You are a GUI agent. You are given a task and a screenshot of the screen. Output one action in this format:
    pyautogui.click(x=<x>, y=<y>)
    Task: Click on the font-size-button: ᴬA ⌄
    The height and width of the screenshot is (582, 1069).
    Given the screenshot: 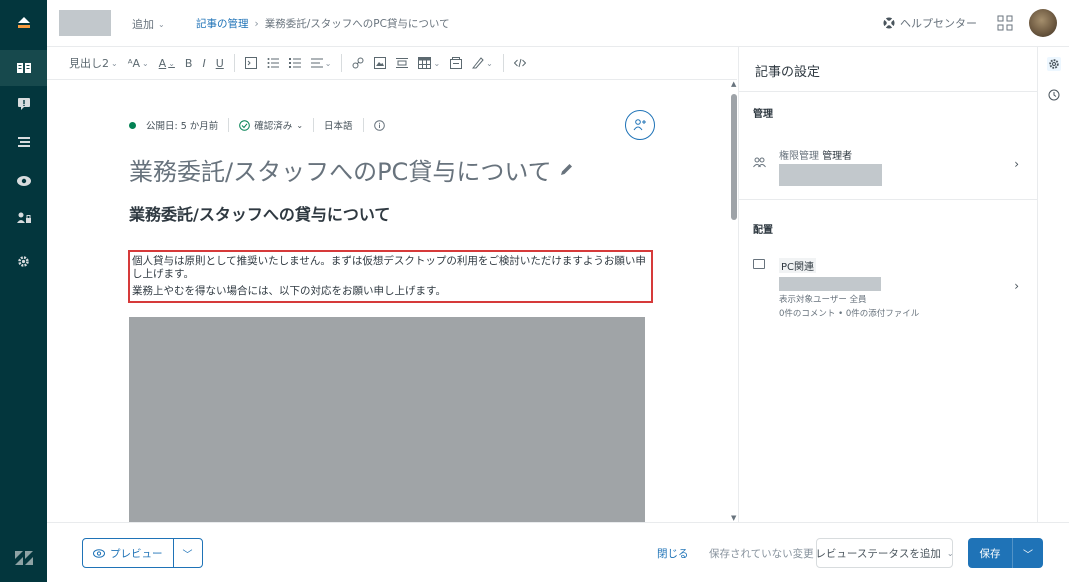 What is the action you would take?
    pyautogui.click(x=138, y=63)
    